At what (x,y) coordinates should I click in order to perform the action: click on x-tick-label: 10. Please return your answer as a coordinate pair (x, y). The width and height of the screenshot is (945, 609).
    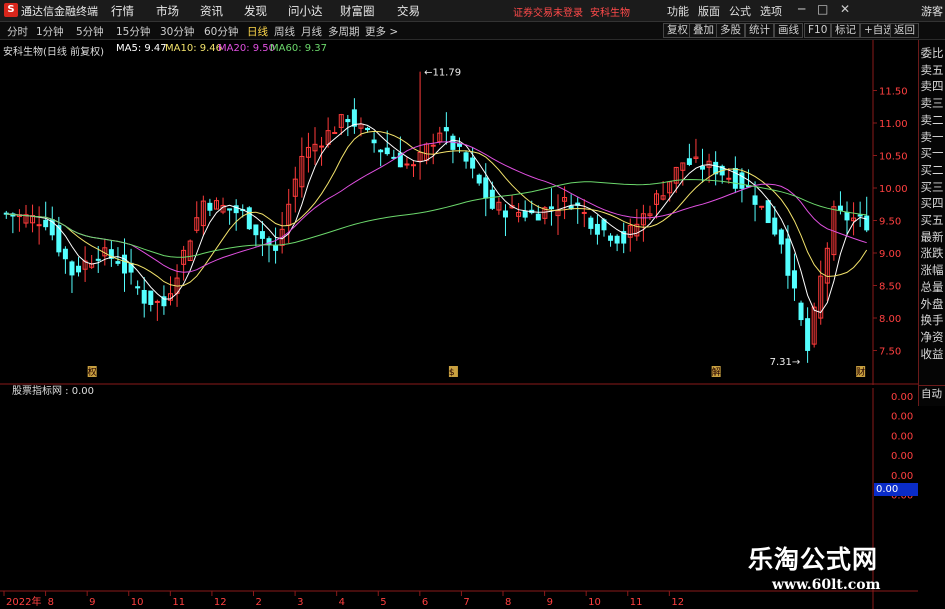
    Looking at the image, I should click on (594, 602).